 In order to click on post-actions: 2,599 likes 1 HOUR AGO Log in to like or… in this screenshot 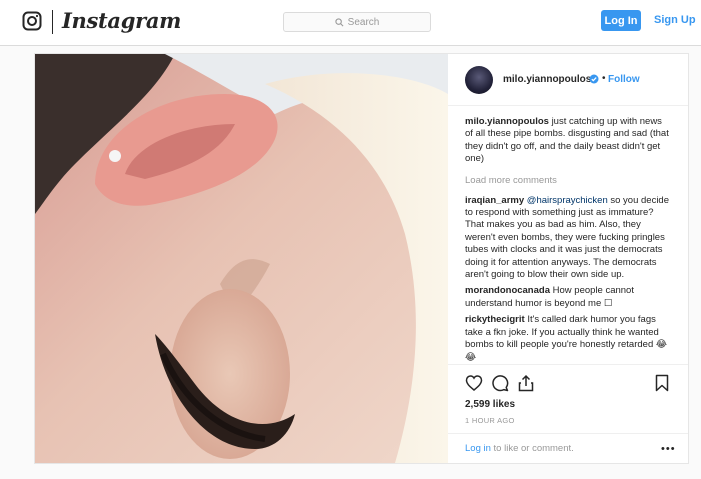, I will do `click(568, 413)`.